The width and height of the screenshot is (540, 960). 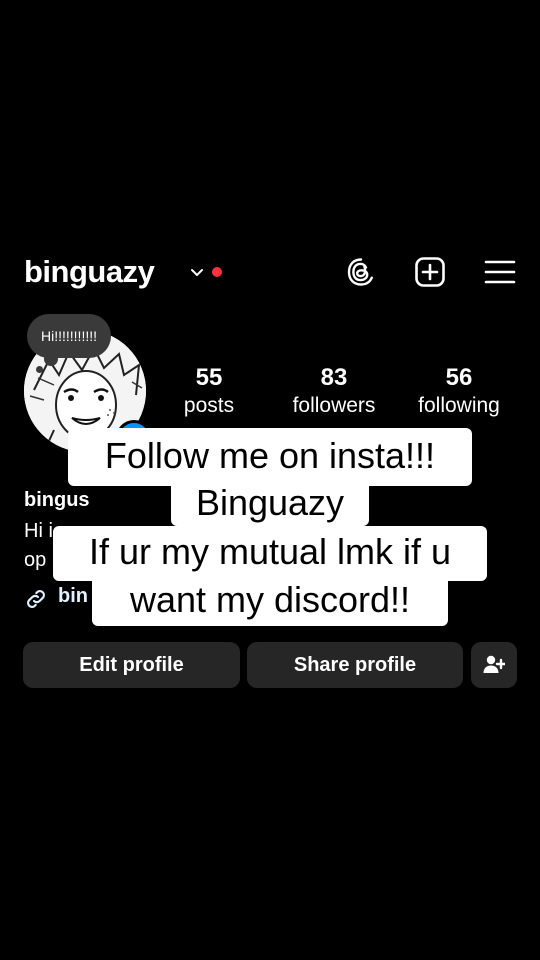 What do you see at coordinates (270, 273) in the screenshot?
I see `profile-header: binguazy` at bounding box center [270, 273].